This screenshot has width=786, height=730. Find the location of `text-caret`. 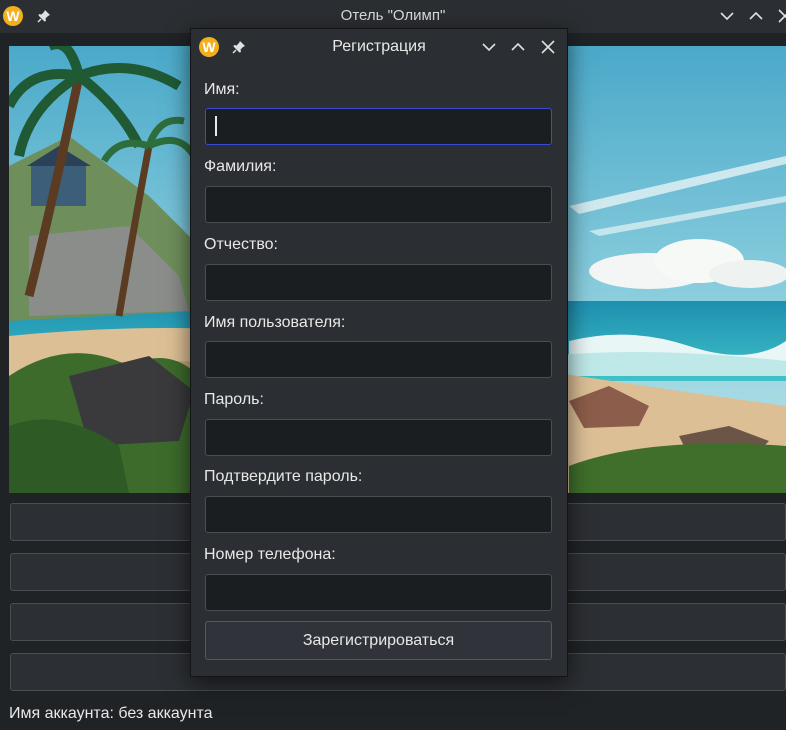

text-caret is located at coordinates (216, 126).